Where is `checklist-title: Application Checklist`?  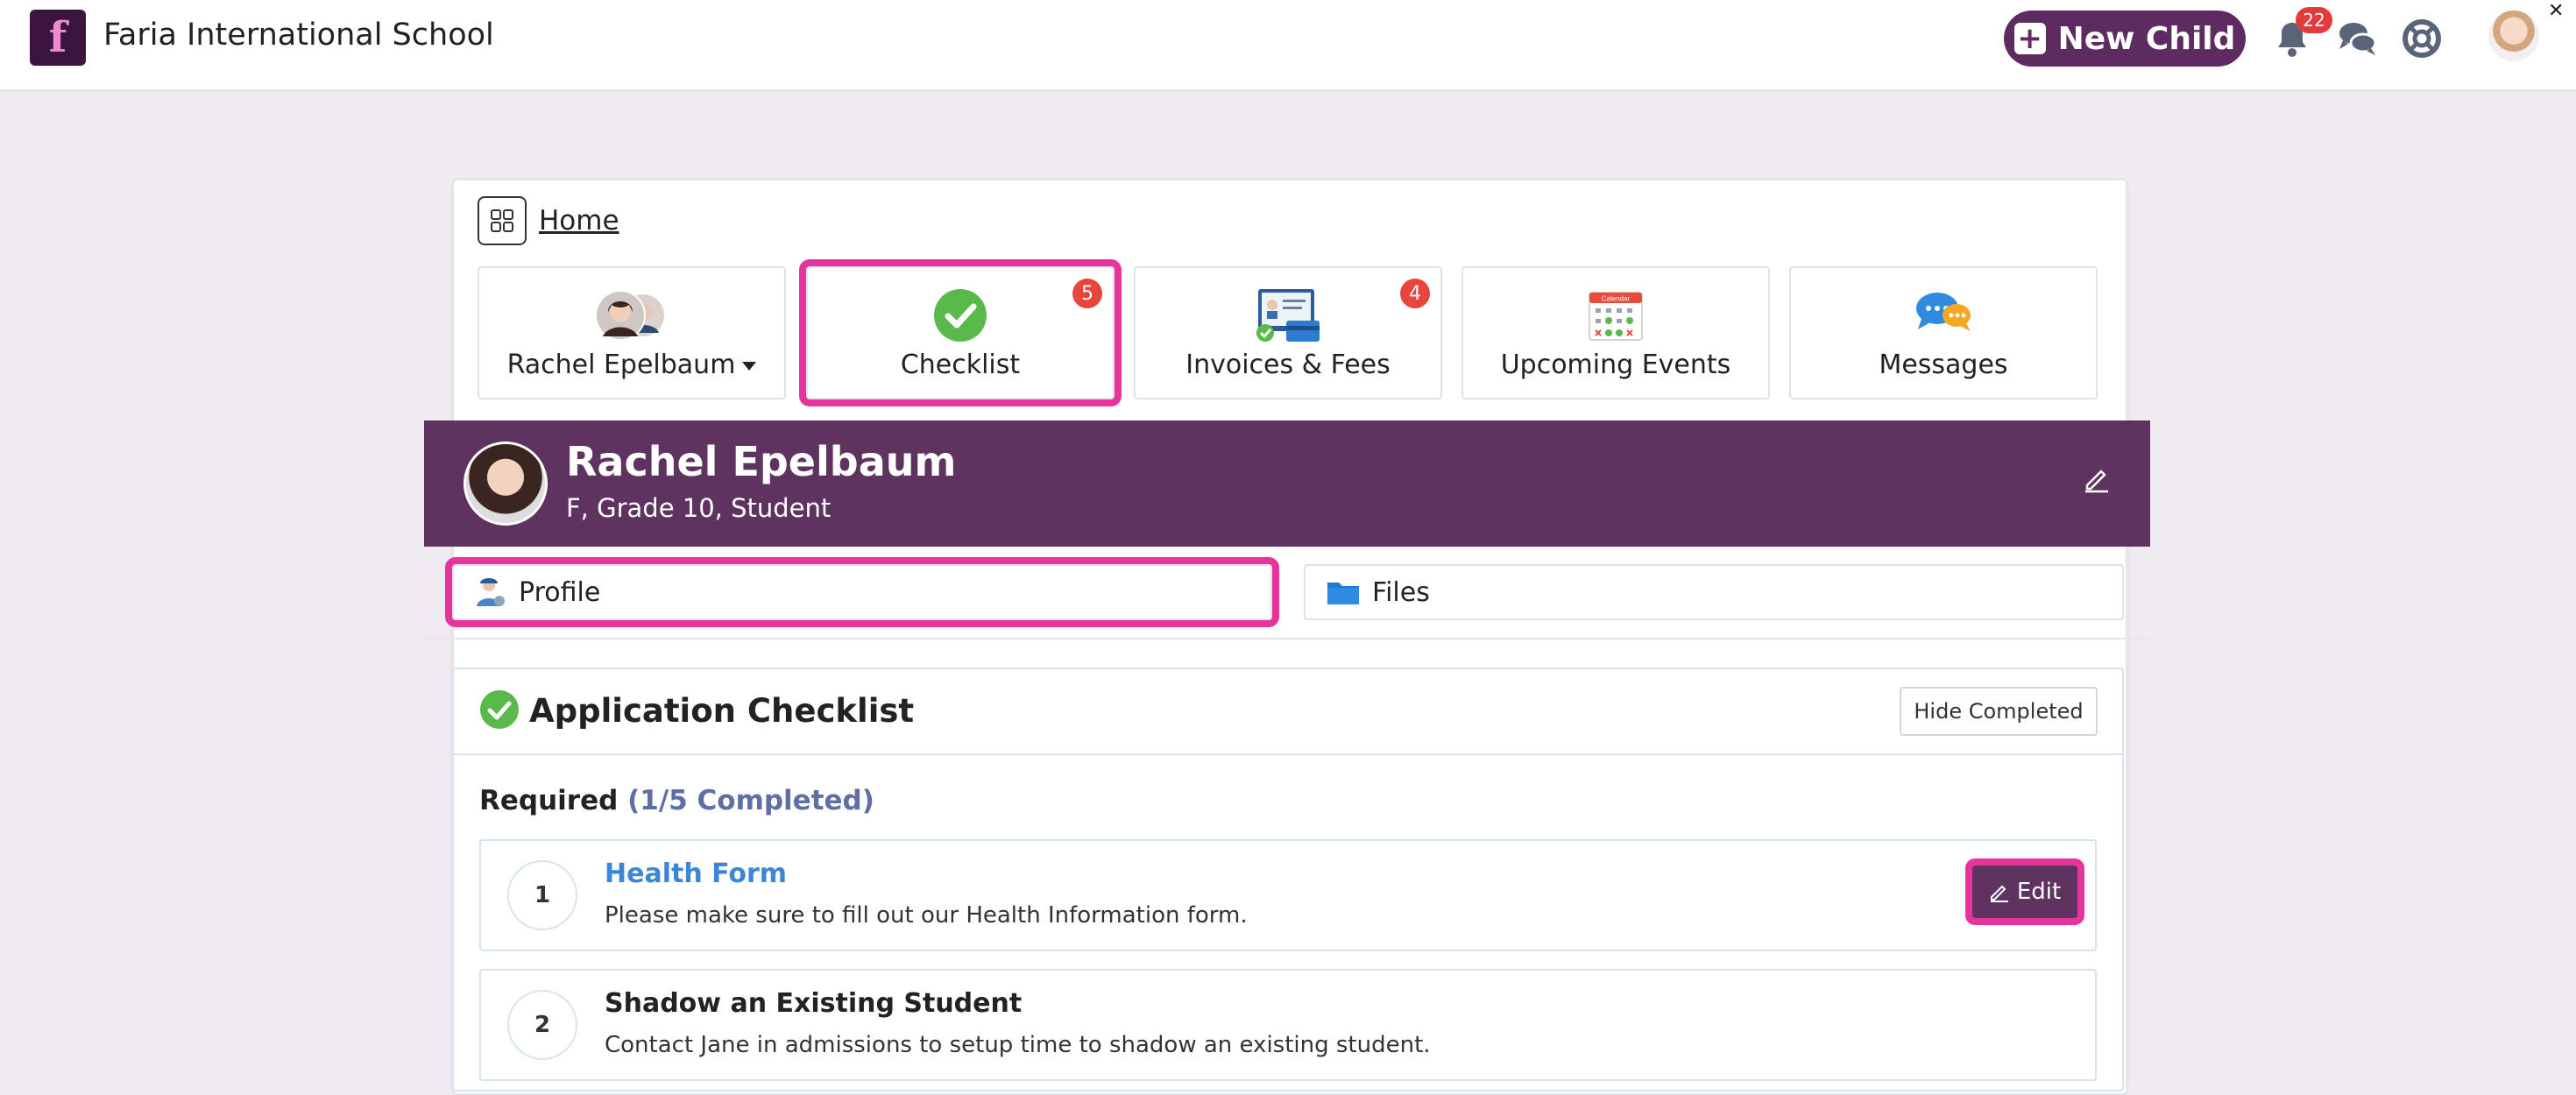
checklist-title: Application Checklist is located at coordinates (722, 711).